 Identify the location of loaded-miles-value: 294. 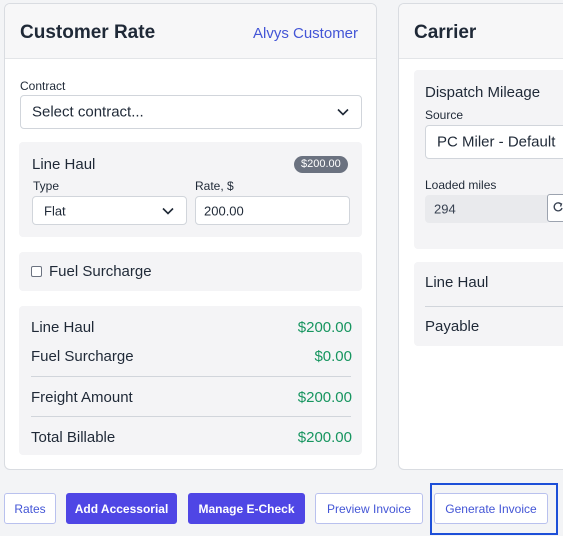
(445, 209).